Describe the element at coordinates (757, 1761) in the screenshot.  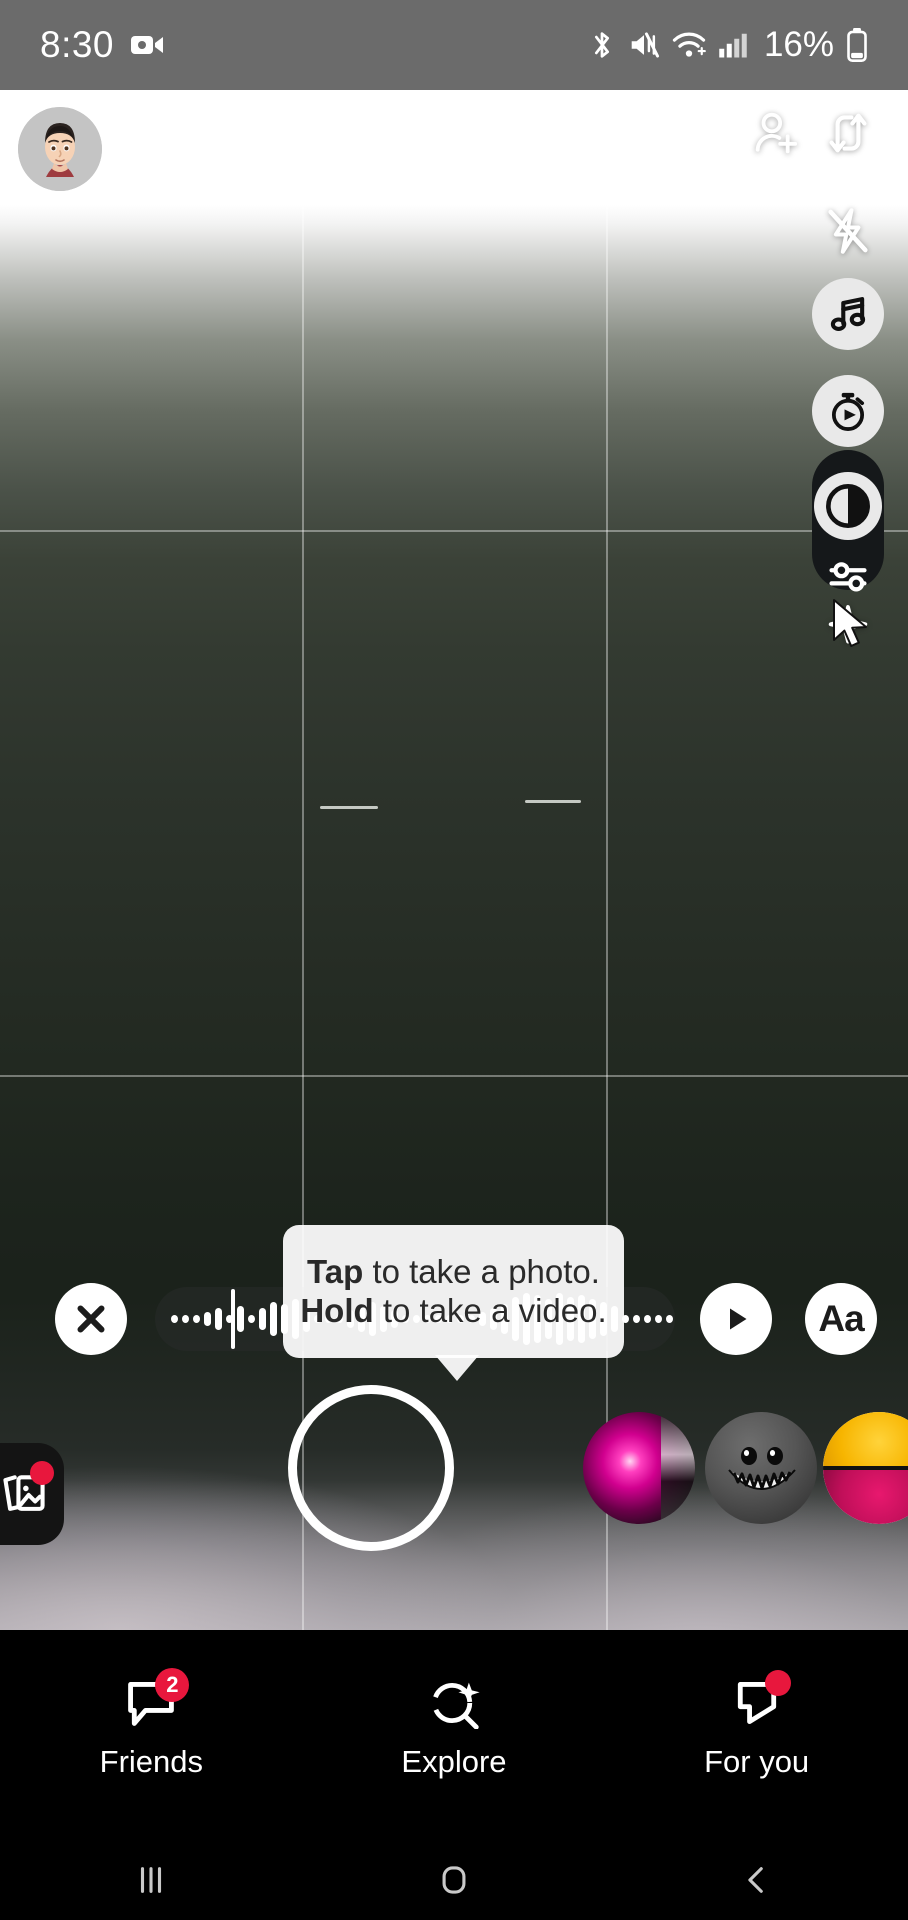
I see `nav-for-you-label: For you` at that location.